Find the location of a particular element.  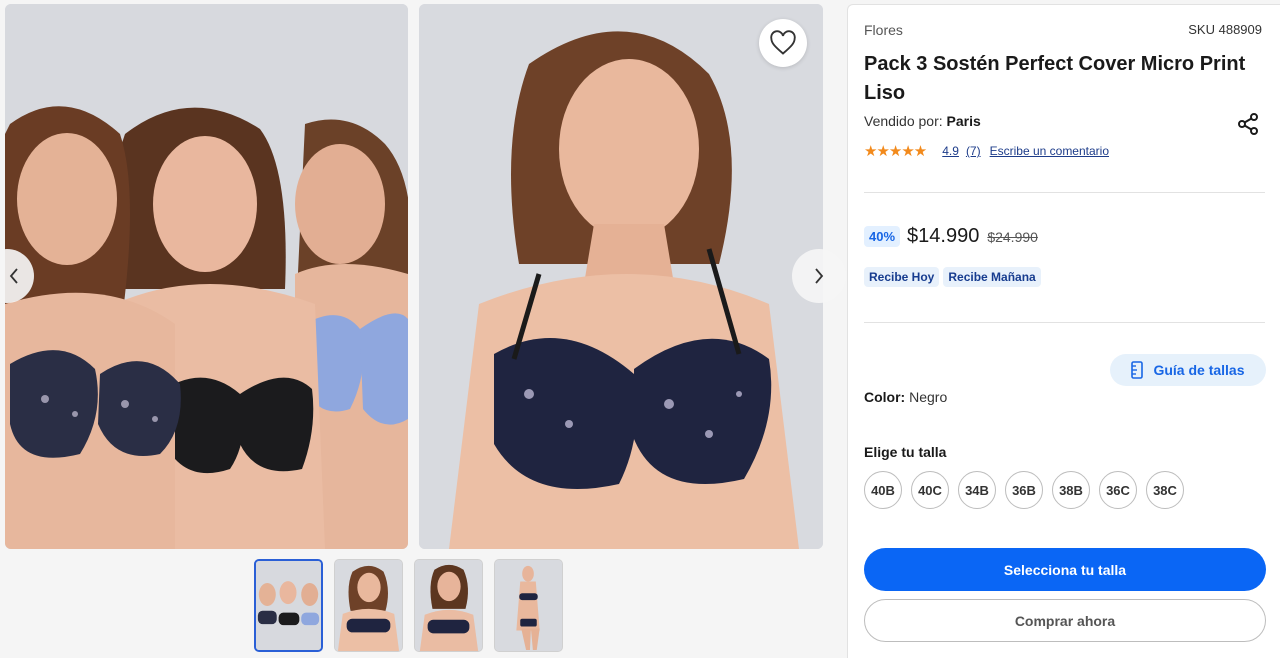

price-row: 40% $14.990 $24.990 is located at coordinates (951, 236).